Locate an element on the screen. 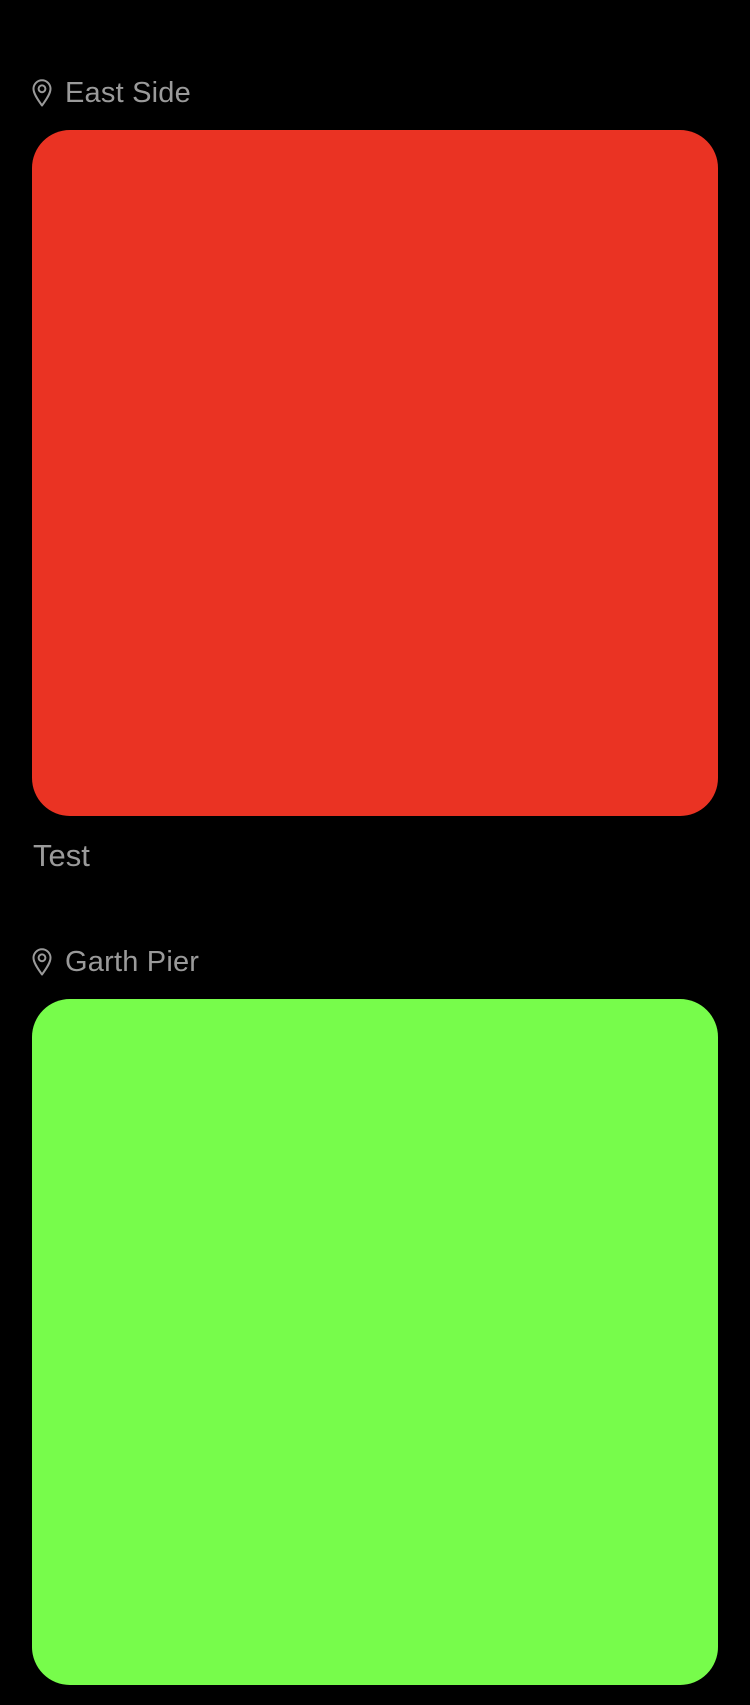 Image resolution: width=750 pixels, height=1705 pixels. post-caption: Test is located at coordinates (61, 855).